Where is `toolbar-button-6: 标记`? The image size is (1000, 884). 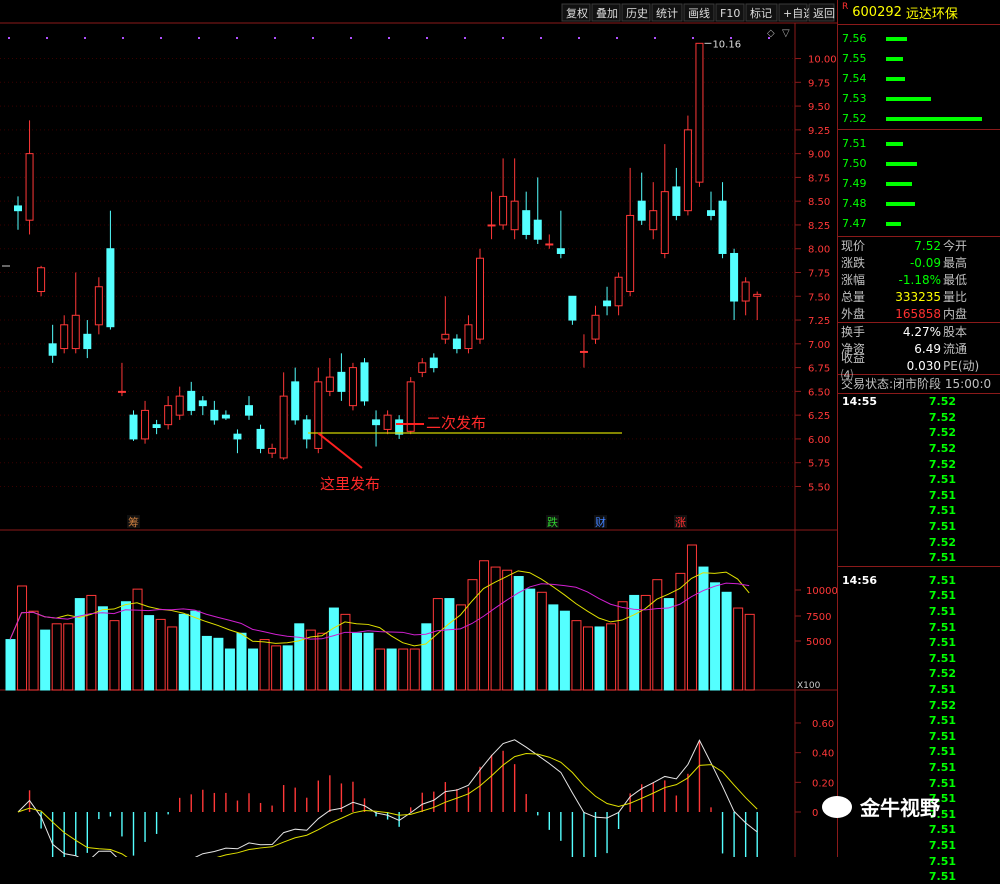 toolbar-button-6: 标记 is located at coordinates (761, 13).